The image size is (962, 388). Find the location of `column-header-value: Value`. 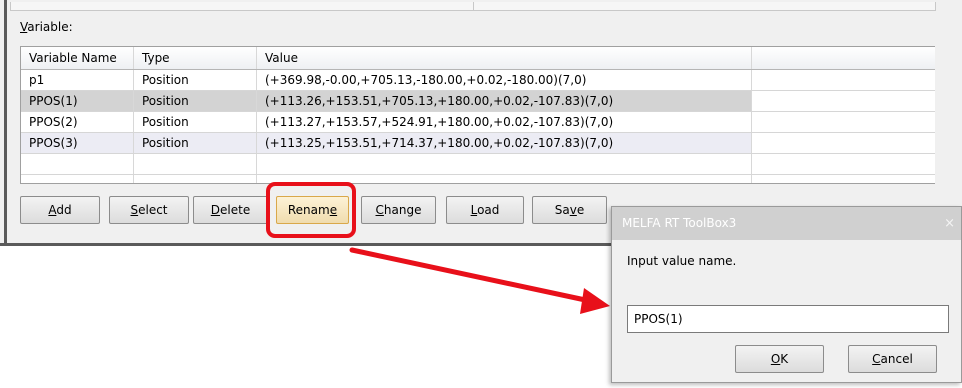

column-header-value: Value is located at coordinates (504, 58).